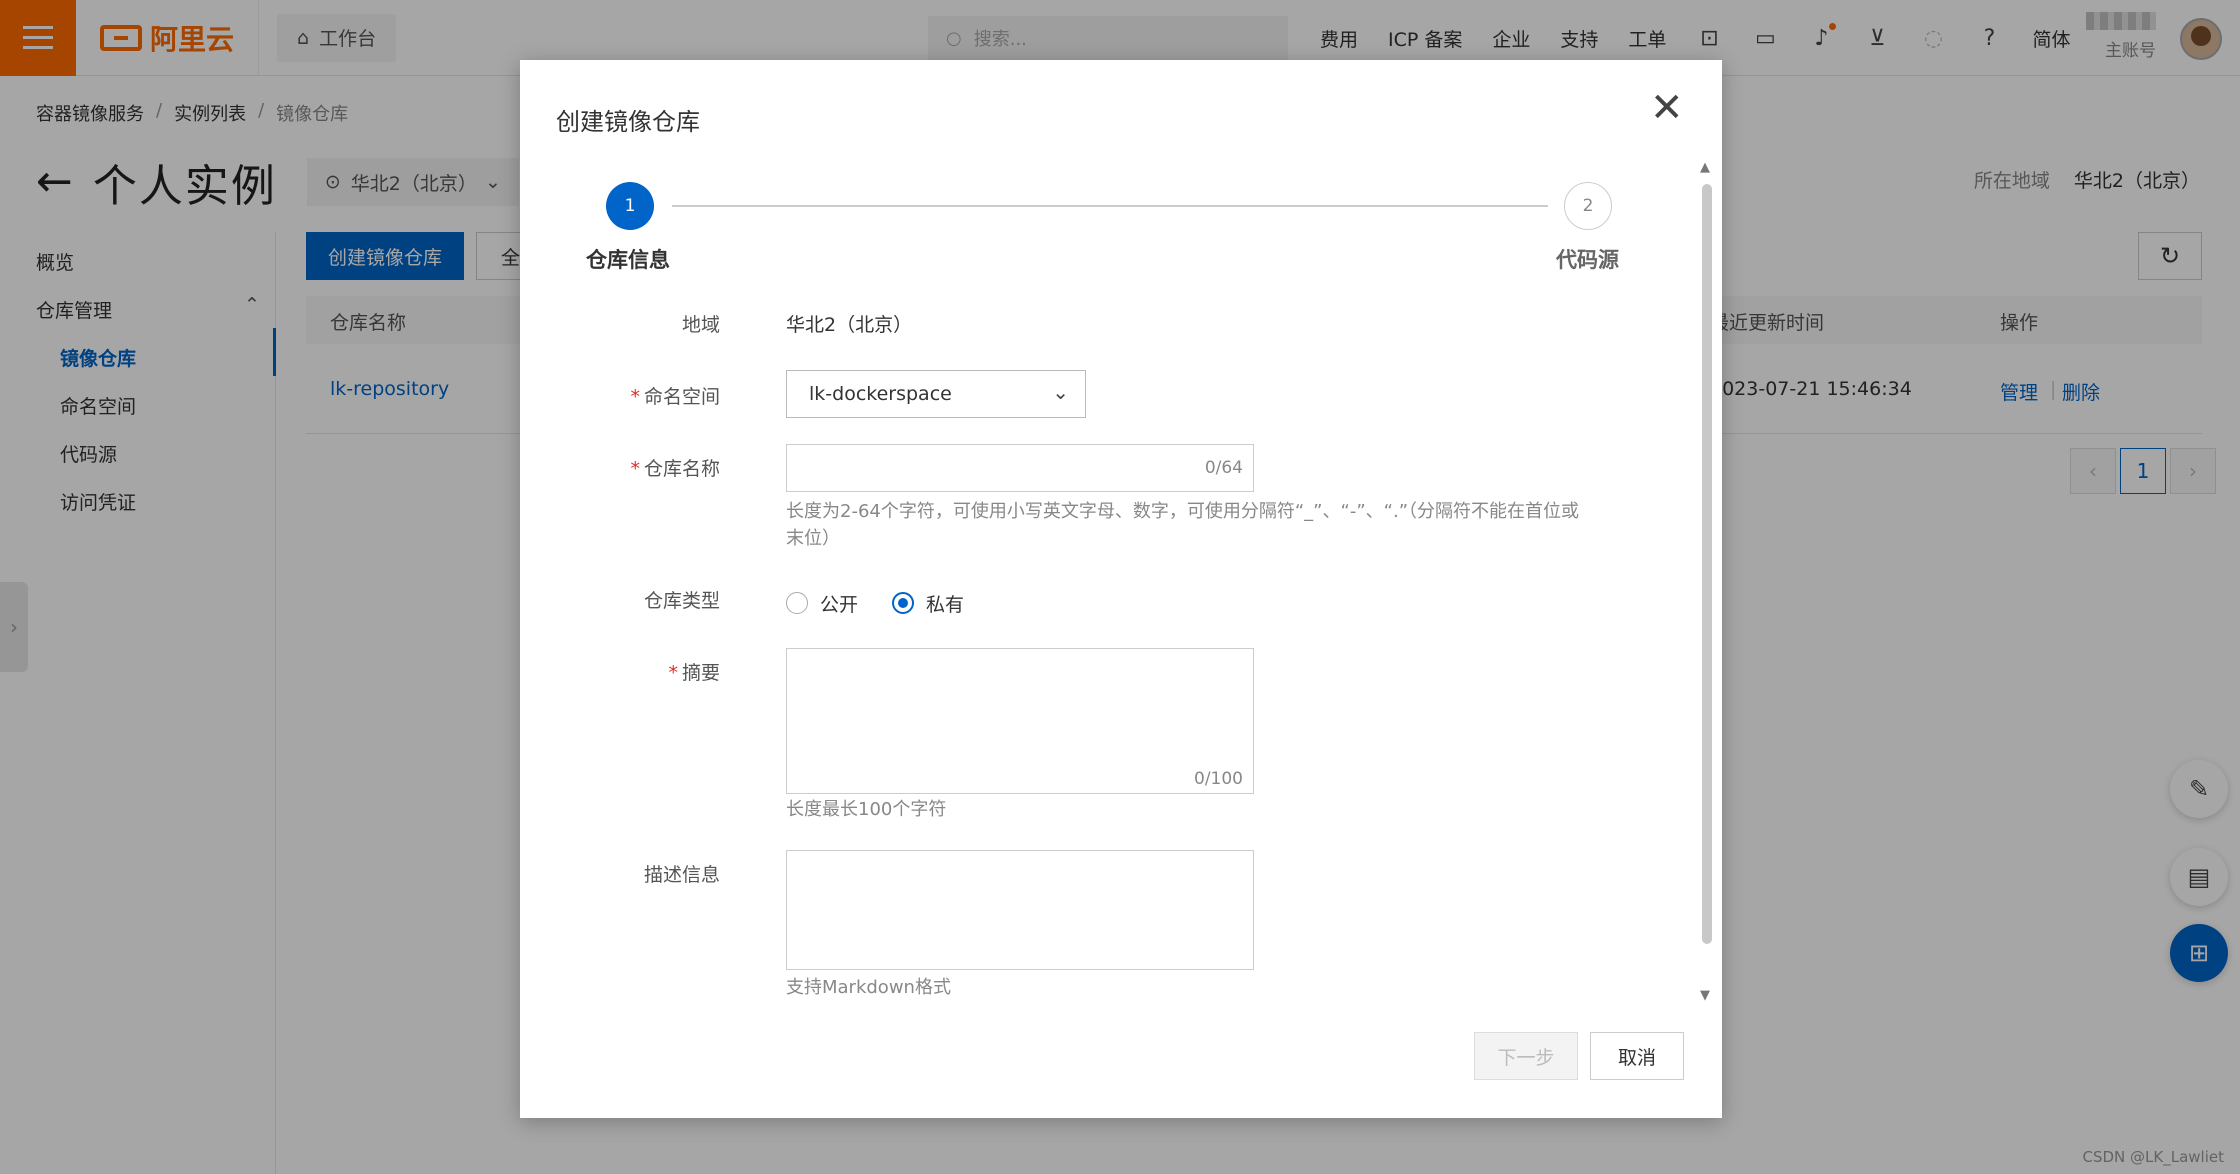 This screenshot has width=2240, height=1174. What do you see at coordinates (1020, 468) in the screenshot?
I see `repo-name-input: 0/64` at bounding box center [1020, 468].